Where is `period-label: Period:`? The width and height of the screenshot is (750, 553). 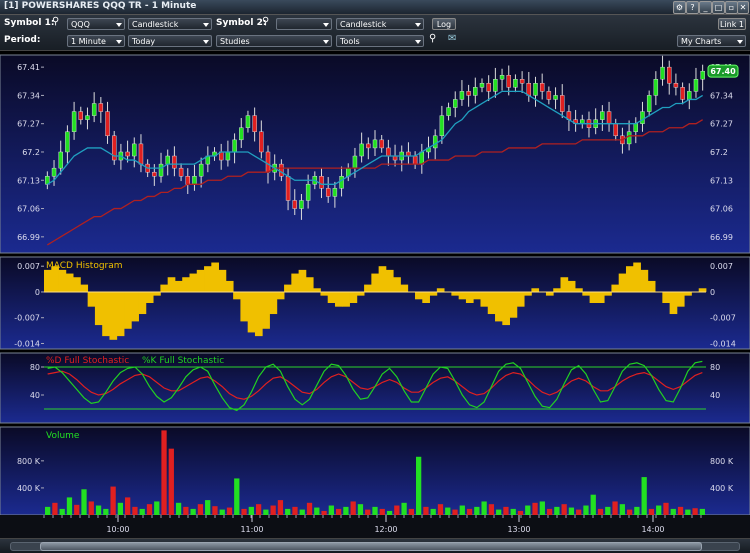 period-label: Period: is located at coordinates (22, 40).